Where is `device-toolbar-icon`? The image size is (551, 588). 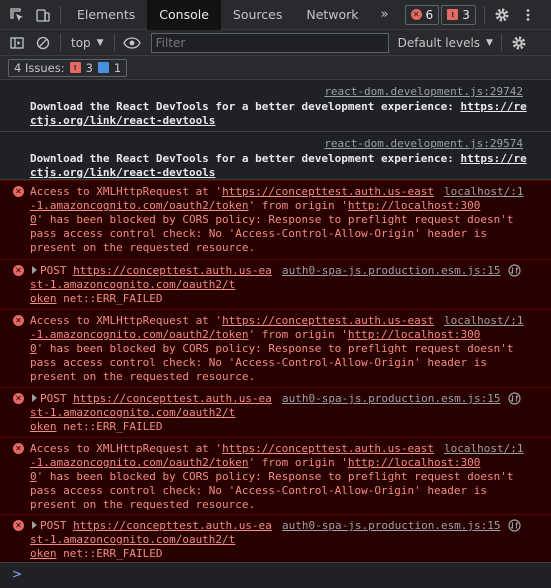 device-toolbar-icon is located at coordinates (43, 15).